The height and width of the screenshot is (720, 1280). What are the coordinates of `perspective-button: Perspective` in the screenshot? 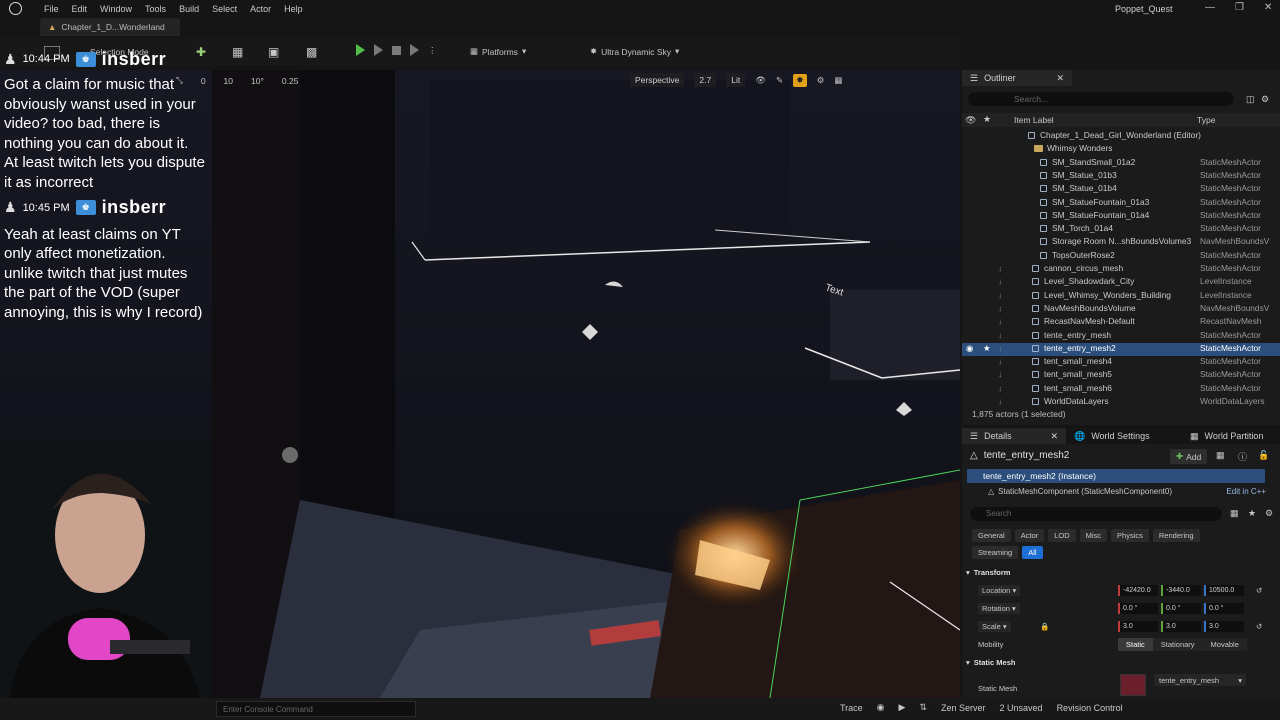 It's located at (657, 80).